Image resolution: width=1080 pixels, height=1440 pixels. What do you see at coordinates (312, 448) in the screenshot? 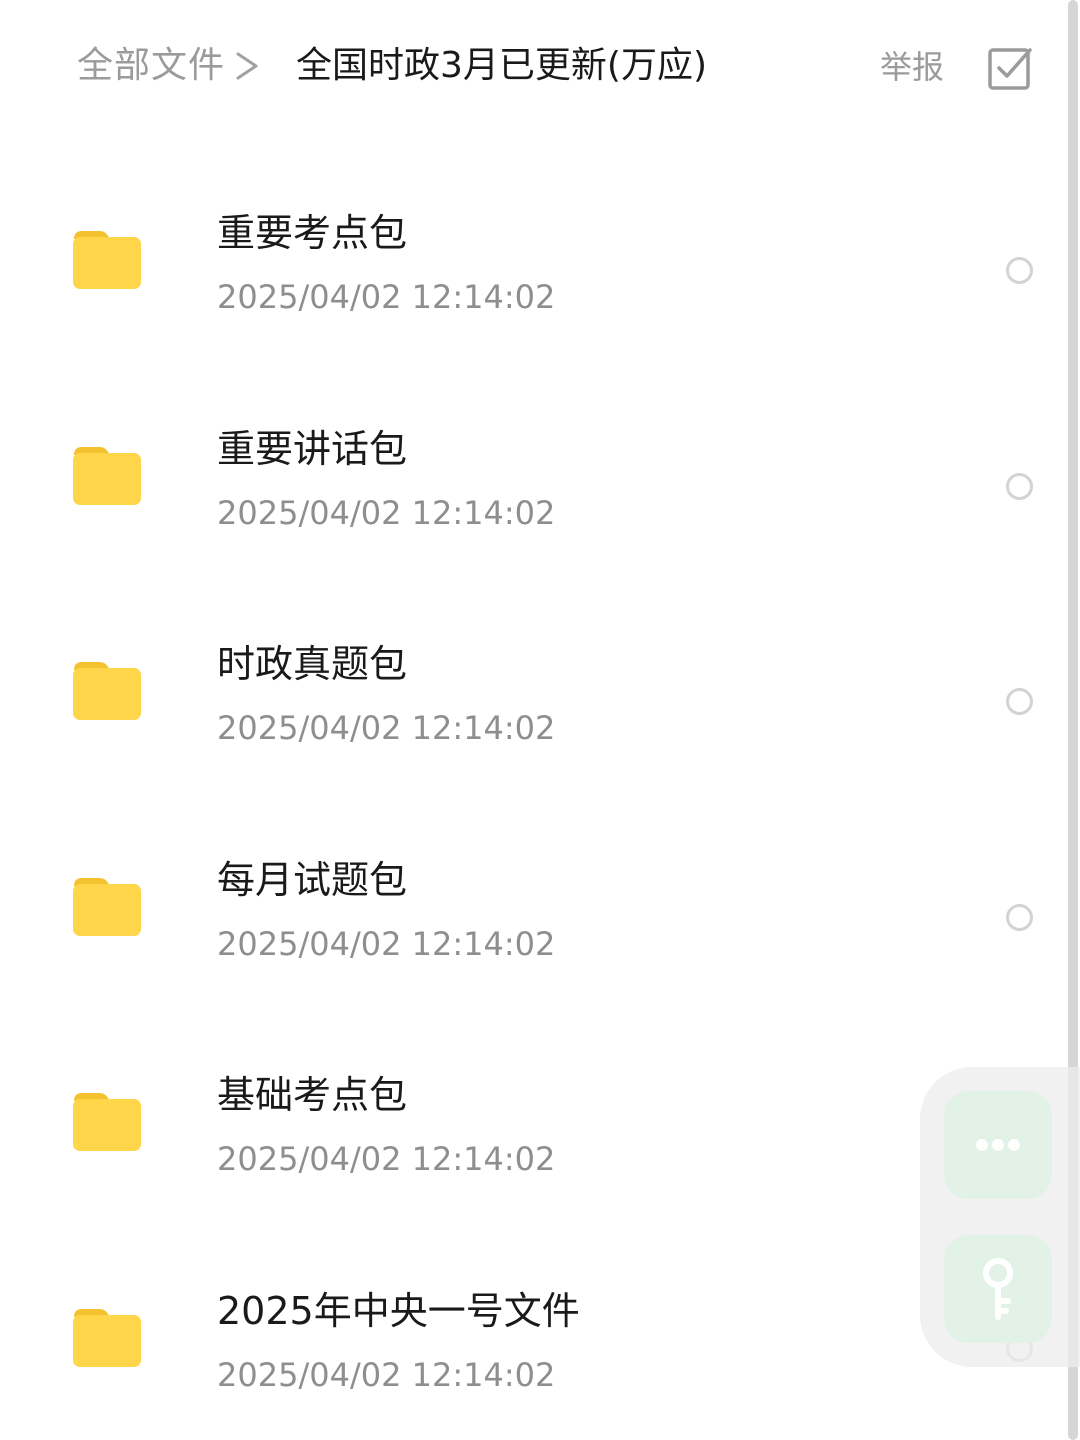
I see `folder-name: 重要讲话包` at bounding box center [312, 448].